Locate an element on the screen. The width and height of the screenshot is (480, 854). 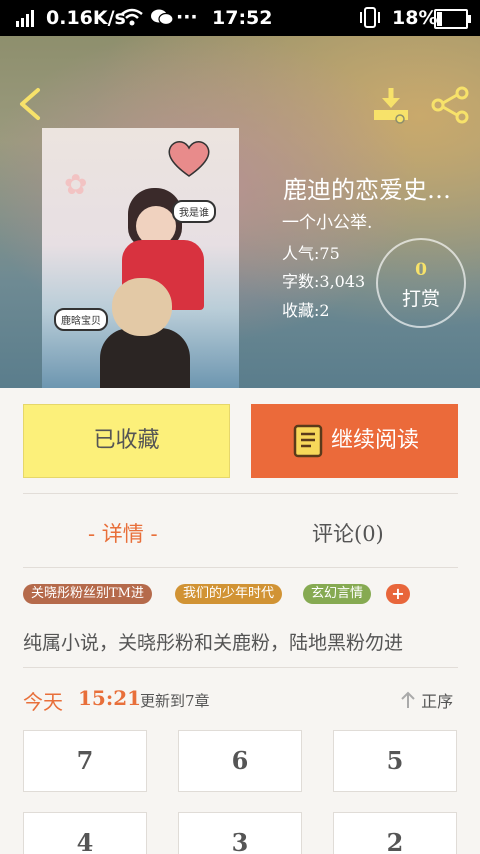
tag-item: 我们的少年时代 is located at coordinates (229, 594).